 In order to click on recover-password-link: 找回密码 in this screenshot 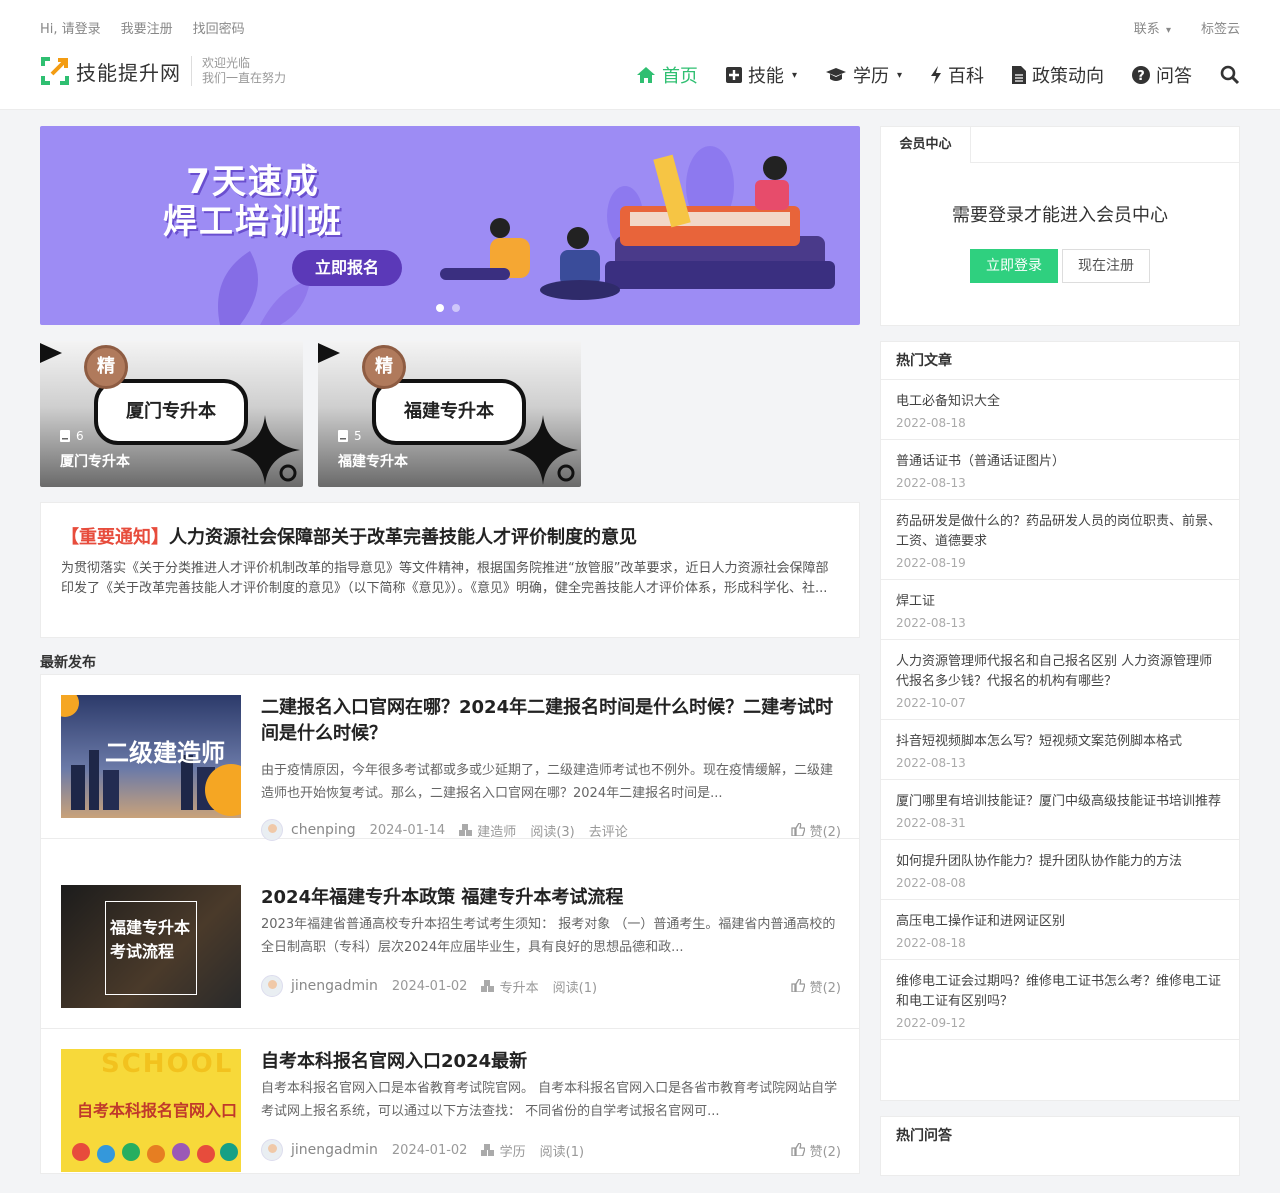, I will do `click(219, 27)`.